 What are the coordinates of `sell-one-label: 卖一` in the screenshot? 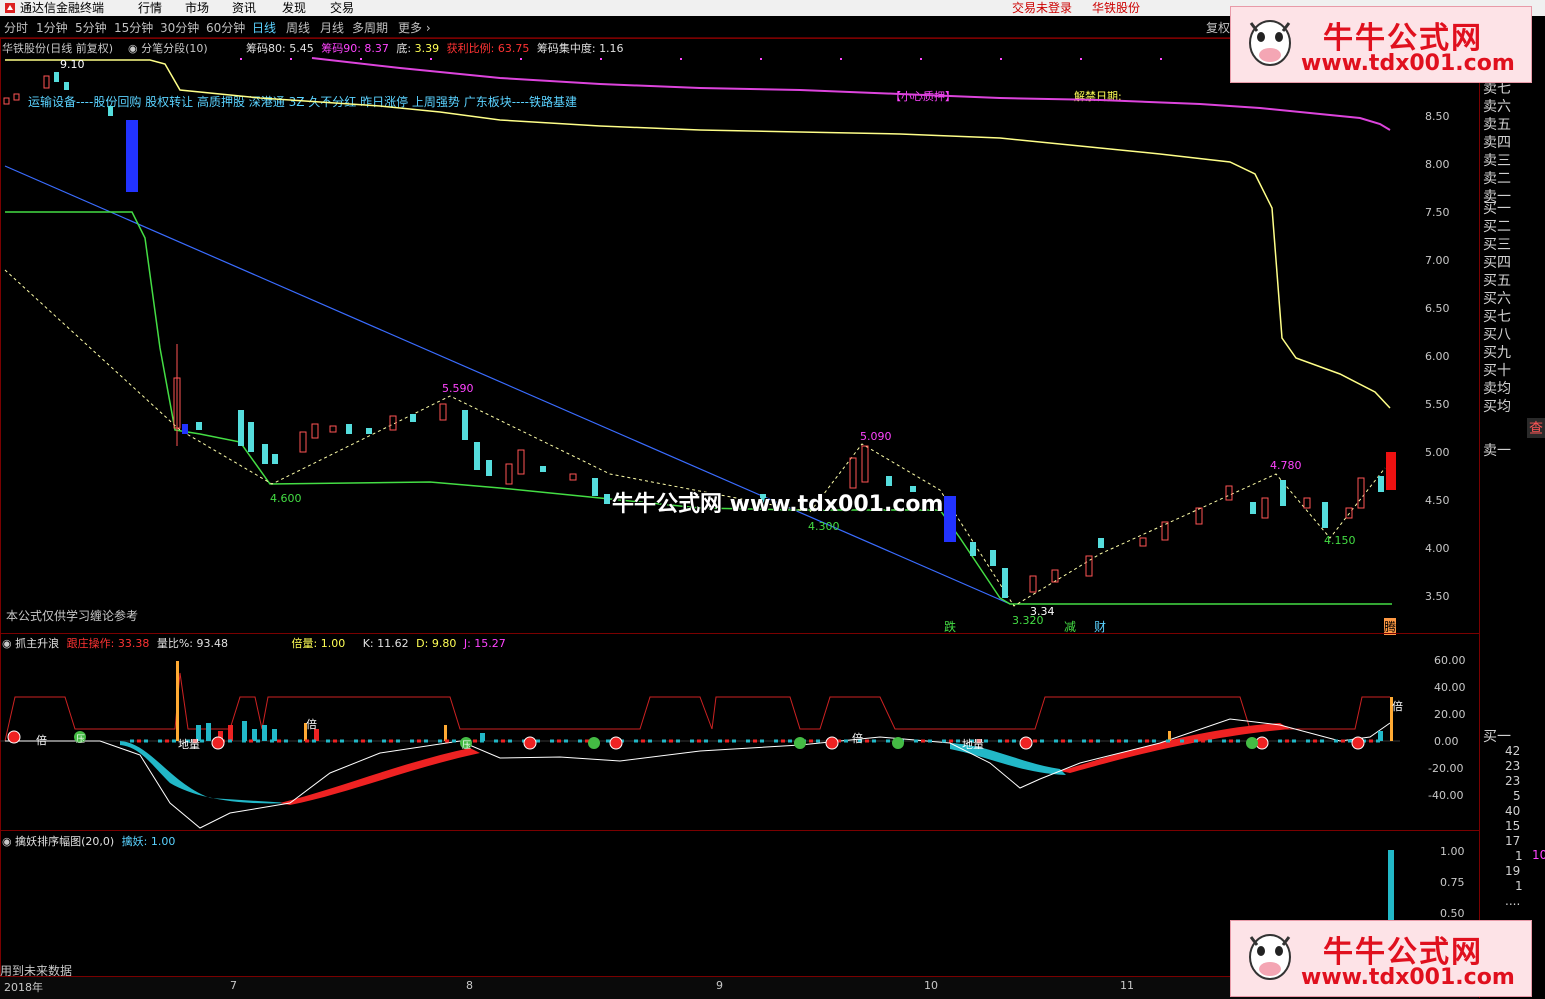 It's located at (1497, 450).